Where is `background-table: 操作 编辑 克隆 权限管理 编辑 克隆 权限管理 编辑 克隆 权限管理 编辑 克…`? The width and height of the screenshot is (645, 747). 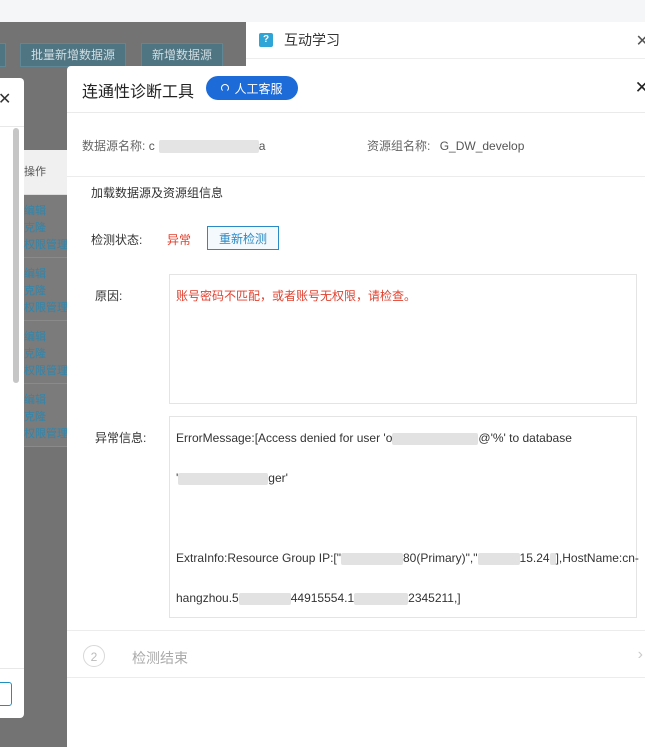
background-table: 操作 编辑 克隆 权限管理 编辑 克隆 权限管理 编辑 克隆 权限管理 编辑 克… is located at coordinates (46, 298).